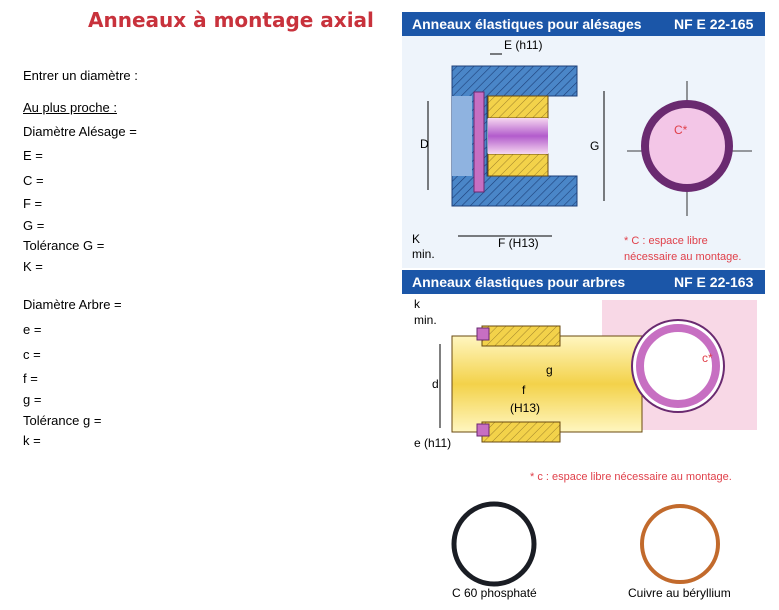 The height and width of the screenshot is (610, 779). I want to click on bore-G-label: G, so click(594, 146).